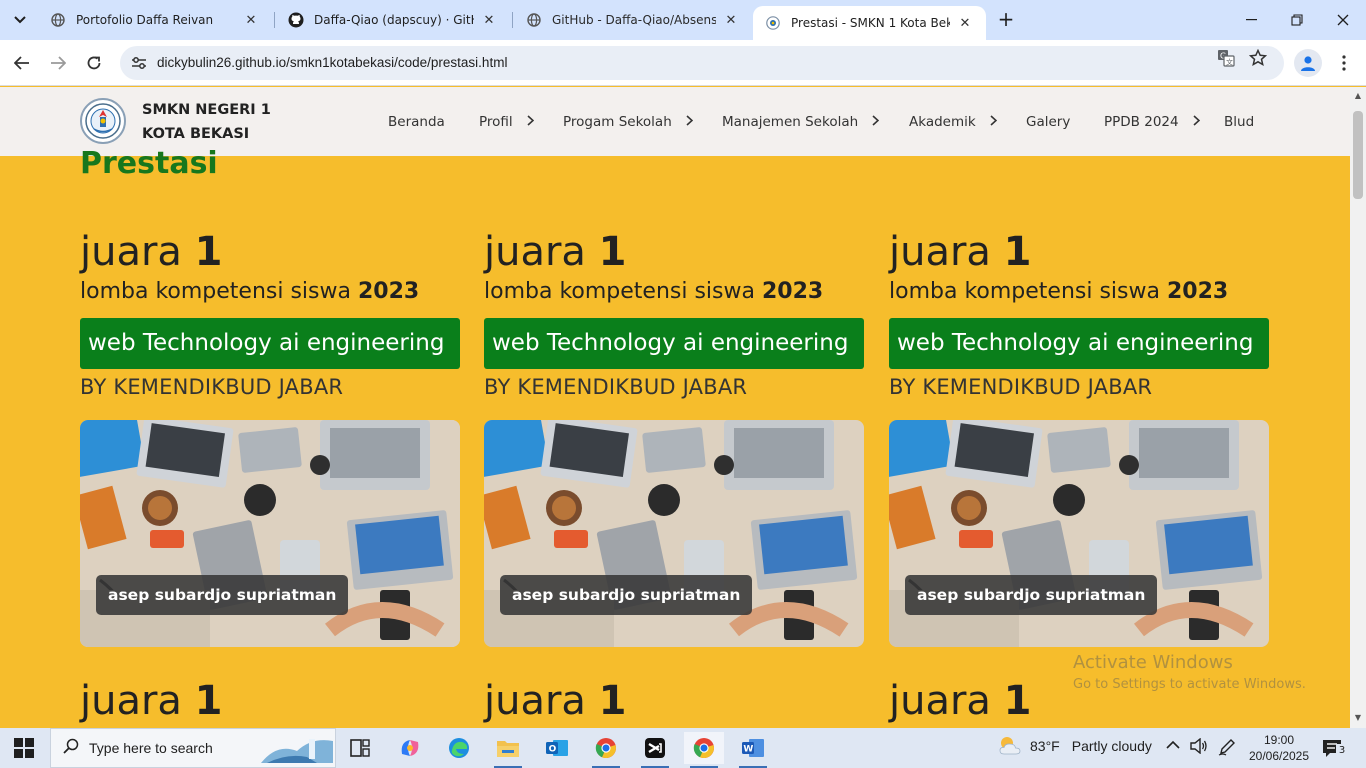  What do you see at coordinates (1358, 155) in the screenshot?
I see `scrollbar-thumb` at bounding box center [1358, 155].